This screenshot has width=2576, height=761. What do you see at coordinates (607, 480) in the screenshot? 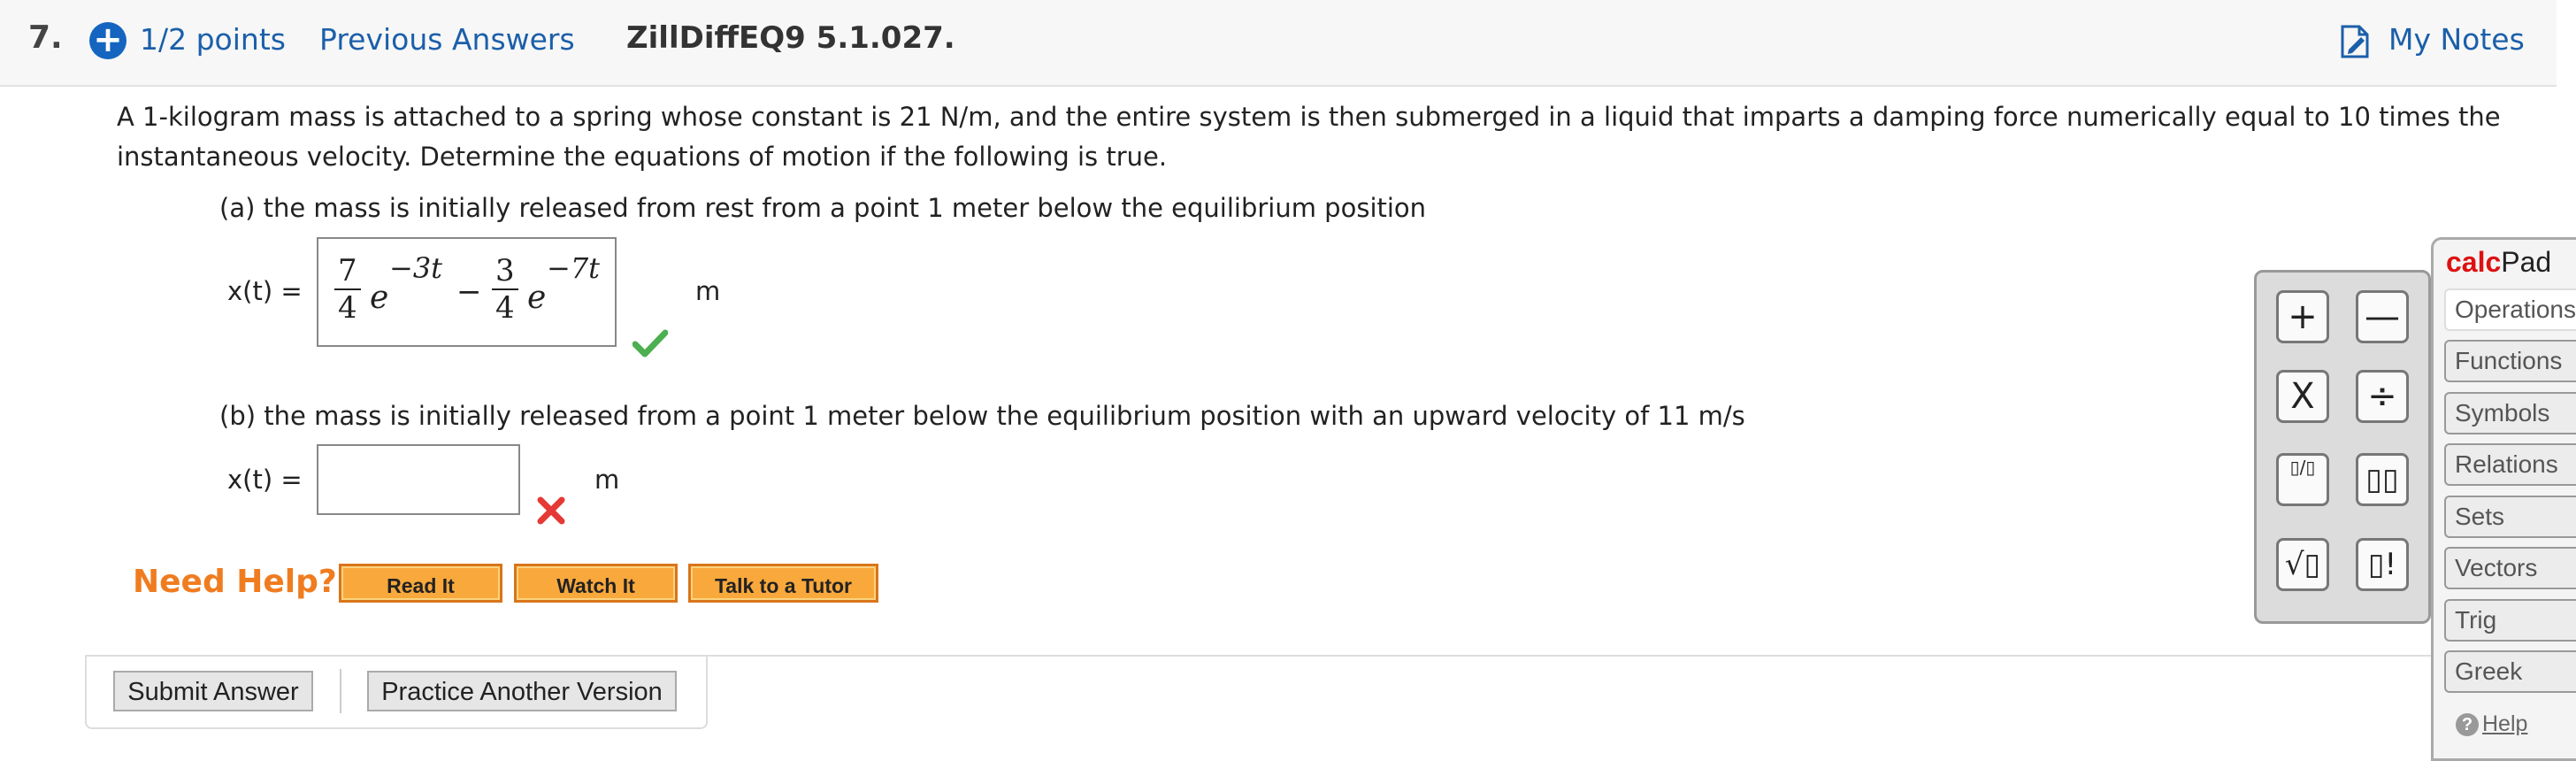
I see `part-b-unit: m` at bounding box center [607, 480].